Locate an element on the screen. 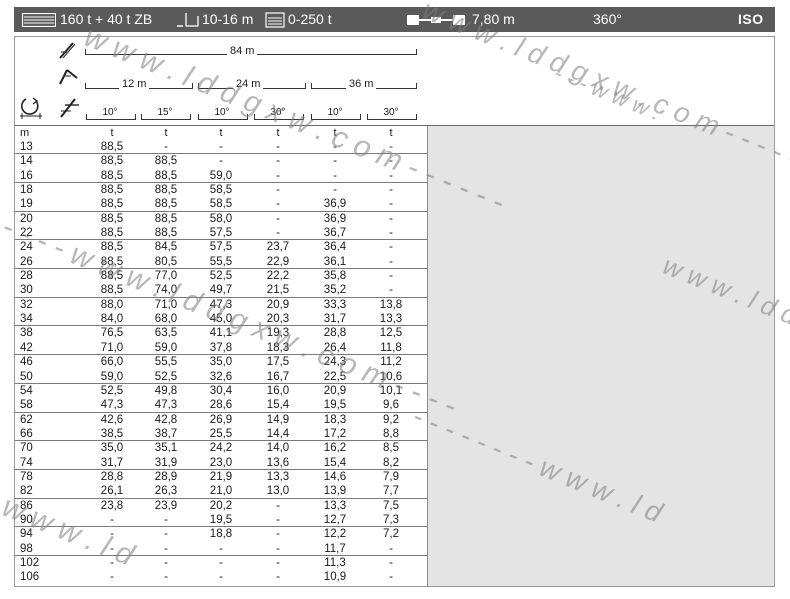 The height and width of the screenshot is (599, 790). table-row: 19 88,5 88,5 58,5 - 36,9 - is located at coordinates (221, 204).